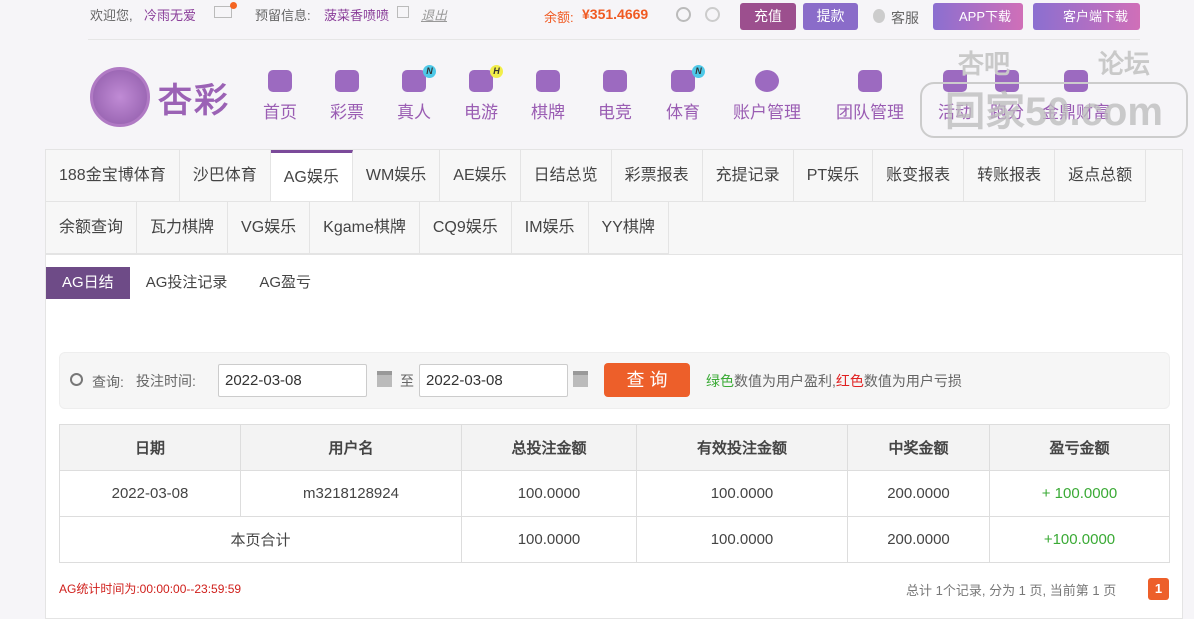 The width and height of the screenshot is (1194, 619). What do you see at coordinates (347, 112) in the screenshot?
I see `nav-label: 彩票` at bounding box center [347, 112].